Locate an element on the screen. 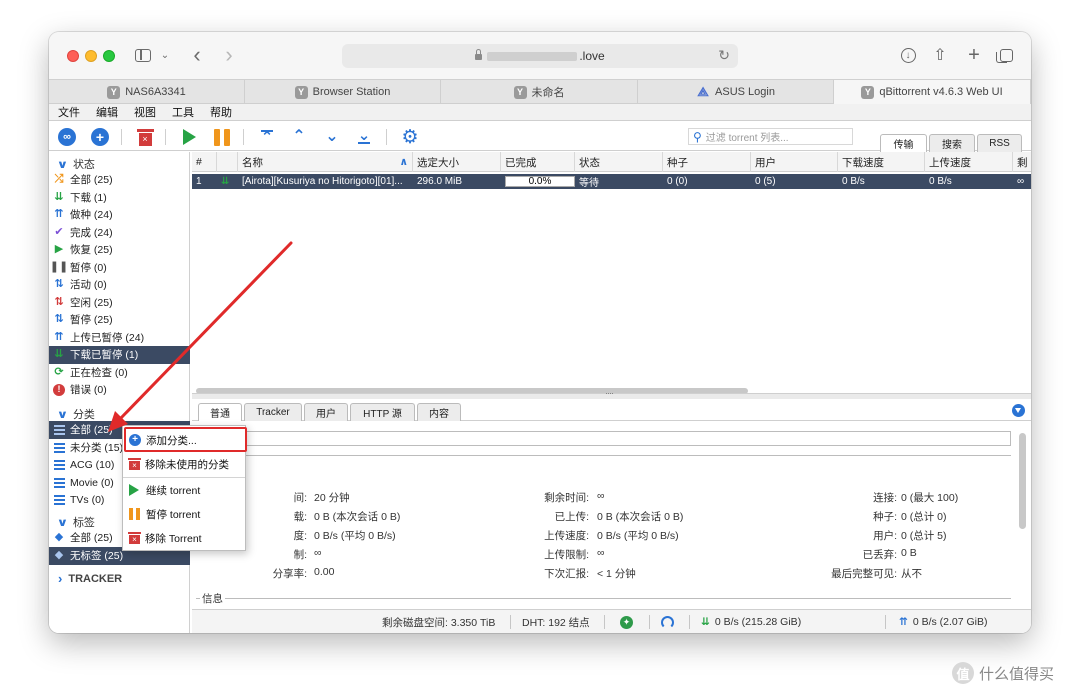  col-header-num: # is located at coordinates (204, 162).